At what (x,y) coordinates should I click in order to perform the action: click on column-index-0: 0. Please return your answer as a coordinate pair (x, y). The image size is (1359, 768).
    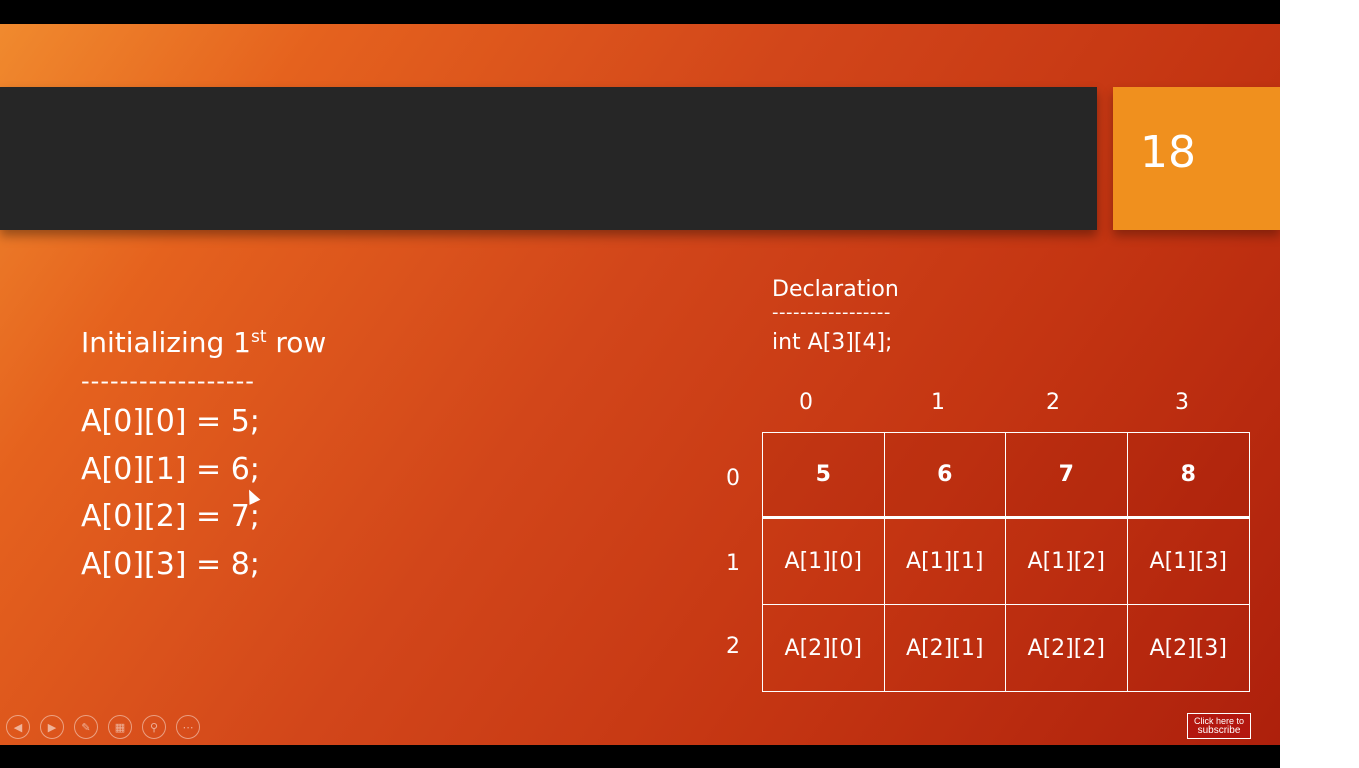
    Looking at the image, I should click on (806, 402).